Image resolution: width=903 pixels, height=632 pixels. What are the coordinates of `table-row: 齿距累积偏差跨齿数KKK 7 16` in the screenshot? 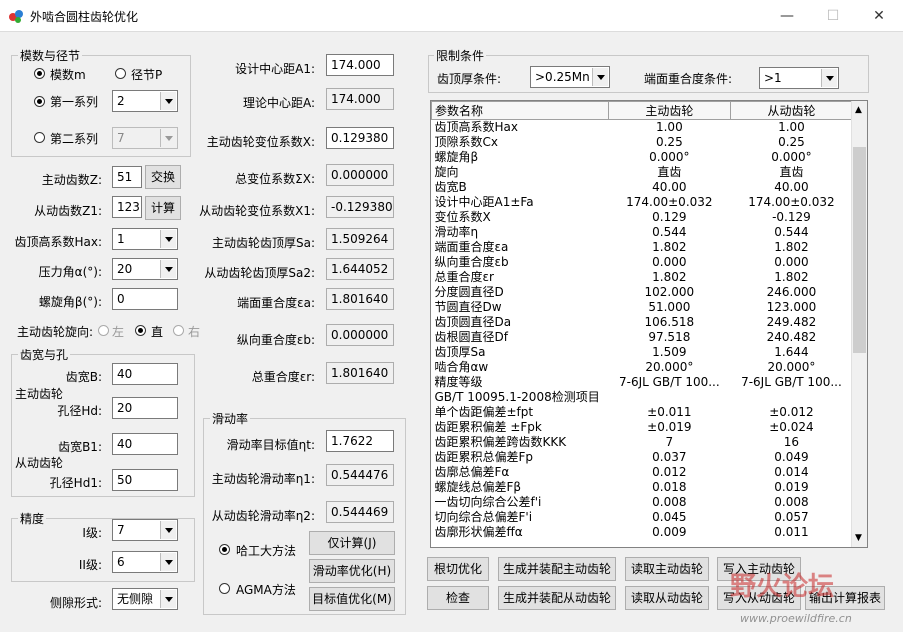 It's located at (642, 442).